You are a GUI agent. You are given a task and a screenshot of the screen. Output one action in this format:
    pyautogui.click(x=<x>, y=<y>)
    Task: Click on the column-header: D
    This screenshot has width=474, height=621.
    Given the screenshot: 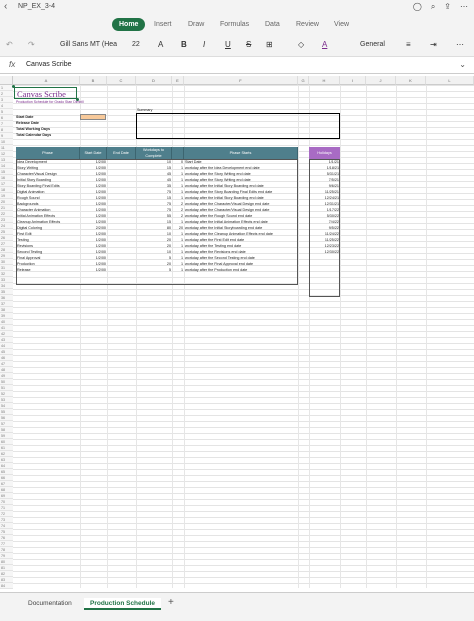 What is the action you would take?
    pyautogui.click(x=154, y=80)
    